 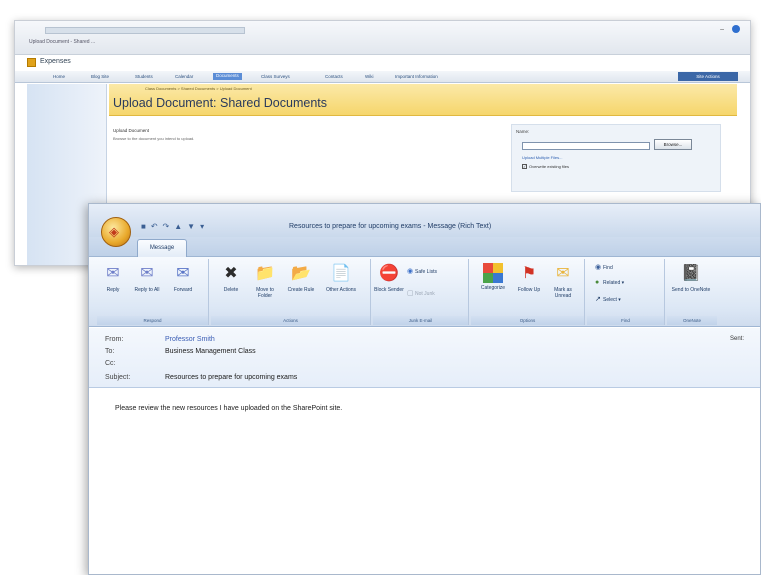 I want to click on reply-all-button: ✉ Reply to All, so click(x=147, y=278).